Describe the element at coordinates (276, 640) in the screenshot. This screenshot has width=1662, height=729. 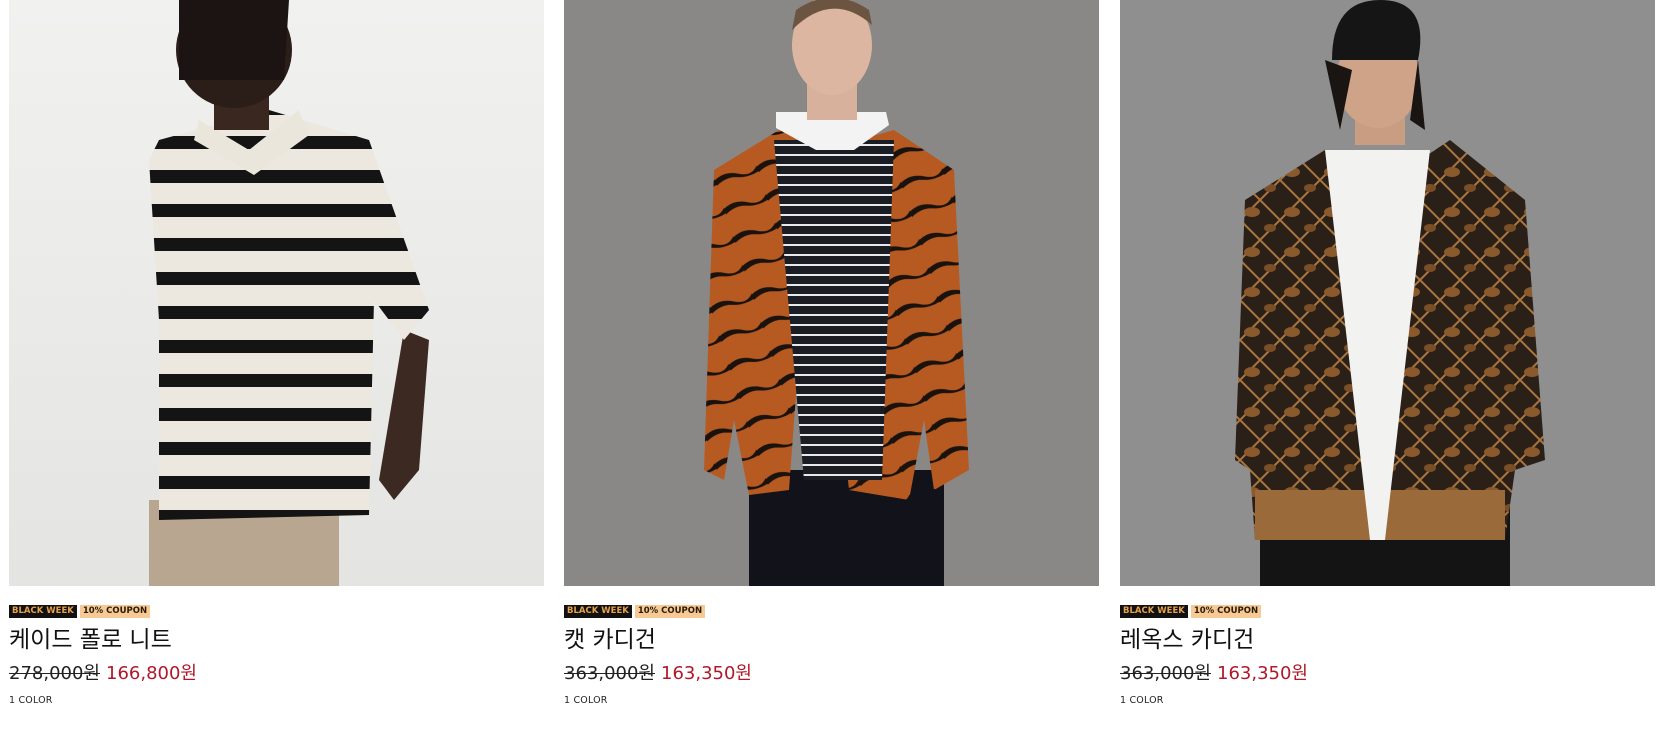
I see `product-name: 케이드 폴로 니트` at that location.